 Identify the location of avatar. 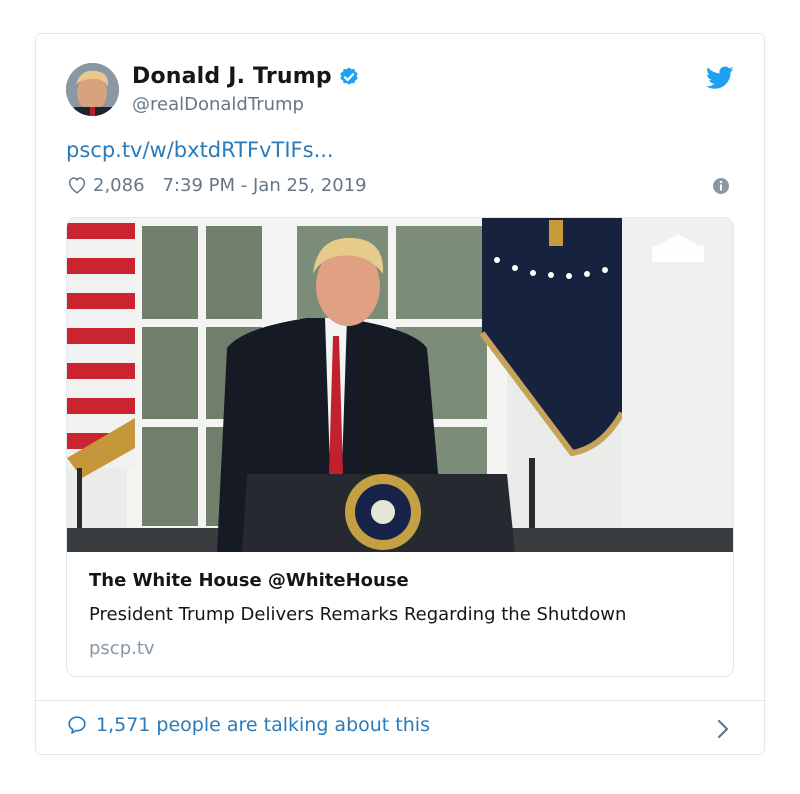
(92, 89).